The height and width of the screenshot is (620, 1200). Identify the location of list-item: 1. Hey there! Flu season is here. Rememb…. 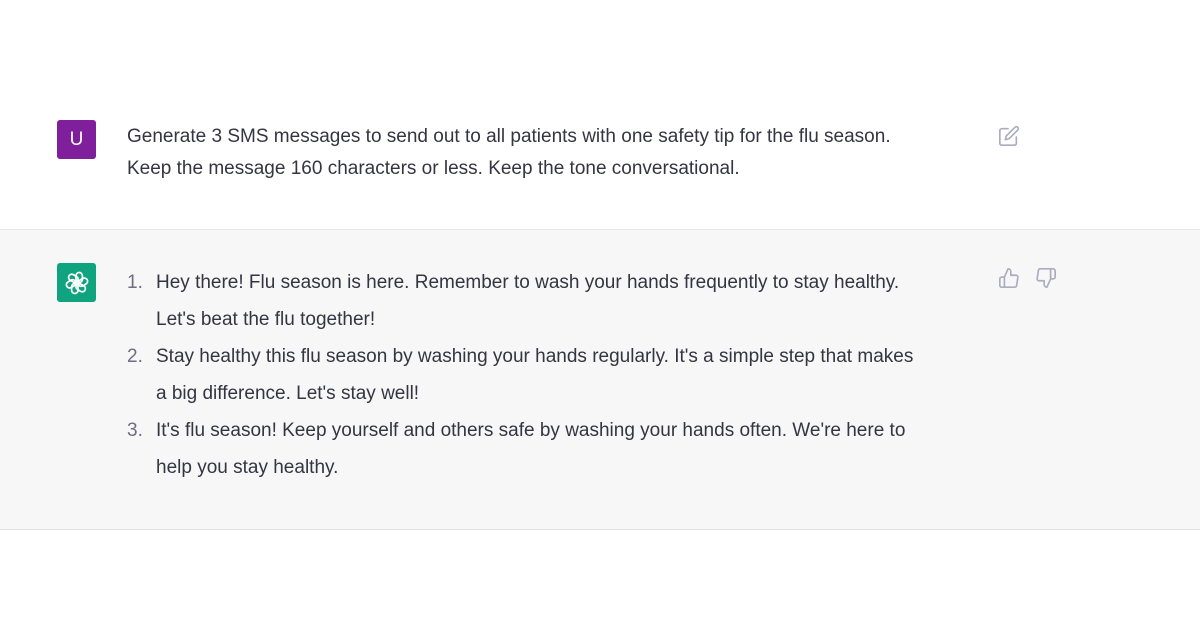
(562, 301).